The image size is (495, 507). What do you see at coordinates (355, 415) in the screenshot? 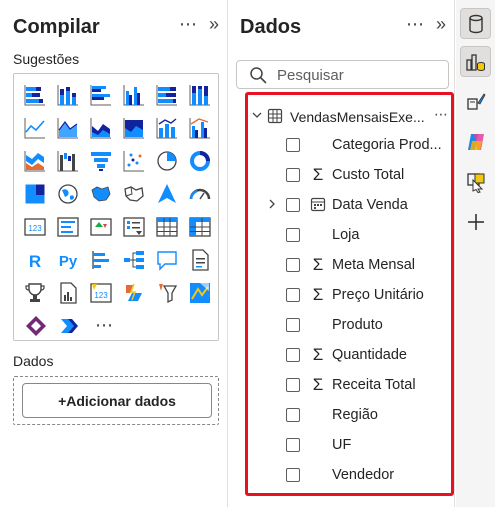
I see `field-name: Região` at bounding box center [355, 415].